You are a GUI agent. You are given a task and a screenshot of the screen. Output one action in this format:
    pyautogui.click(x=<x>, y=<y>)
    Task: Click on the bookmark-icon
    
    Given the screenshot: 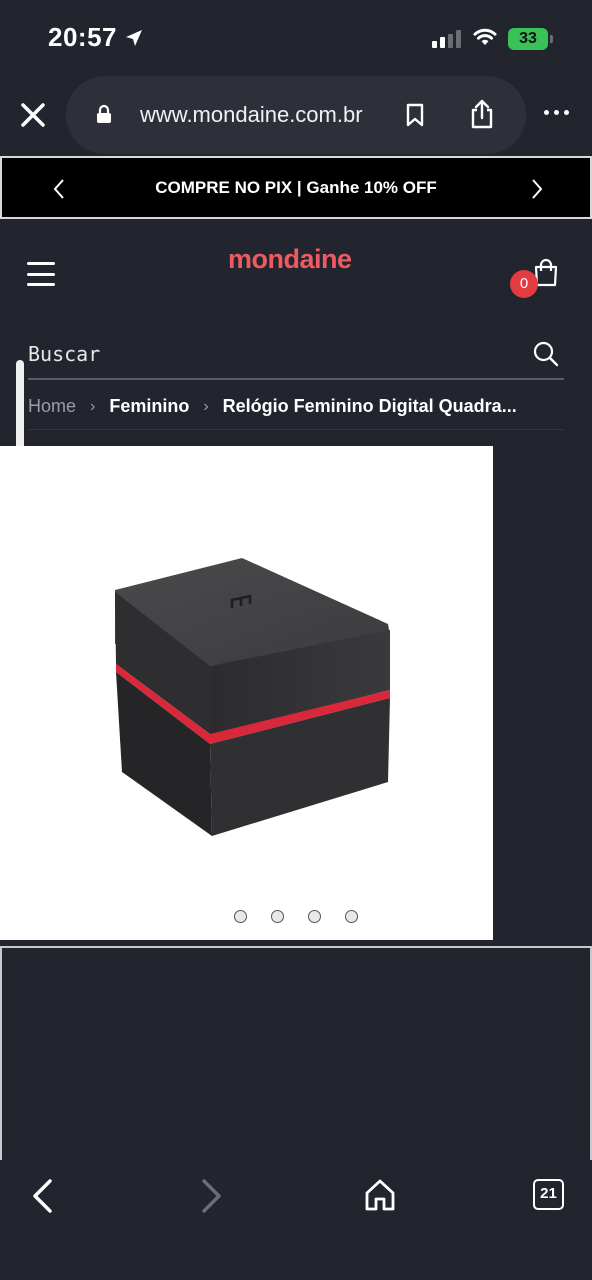 What is the action you would take?
    pyautogui.click(x=415, y=115)
    